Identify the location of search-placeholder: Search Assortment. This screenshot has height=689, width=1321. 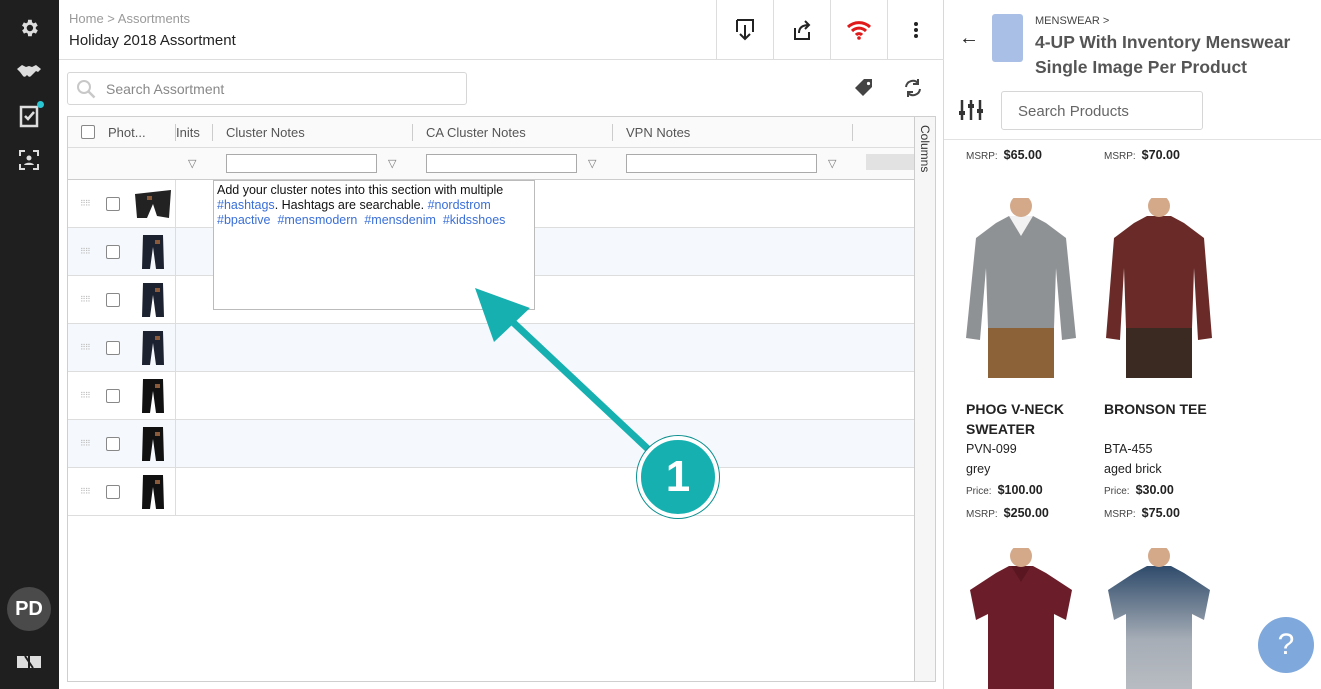
(165, 88).